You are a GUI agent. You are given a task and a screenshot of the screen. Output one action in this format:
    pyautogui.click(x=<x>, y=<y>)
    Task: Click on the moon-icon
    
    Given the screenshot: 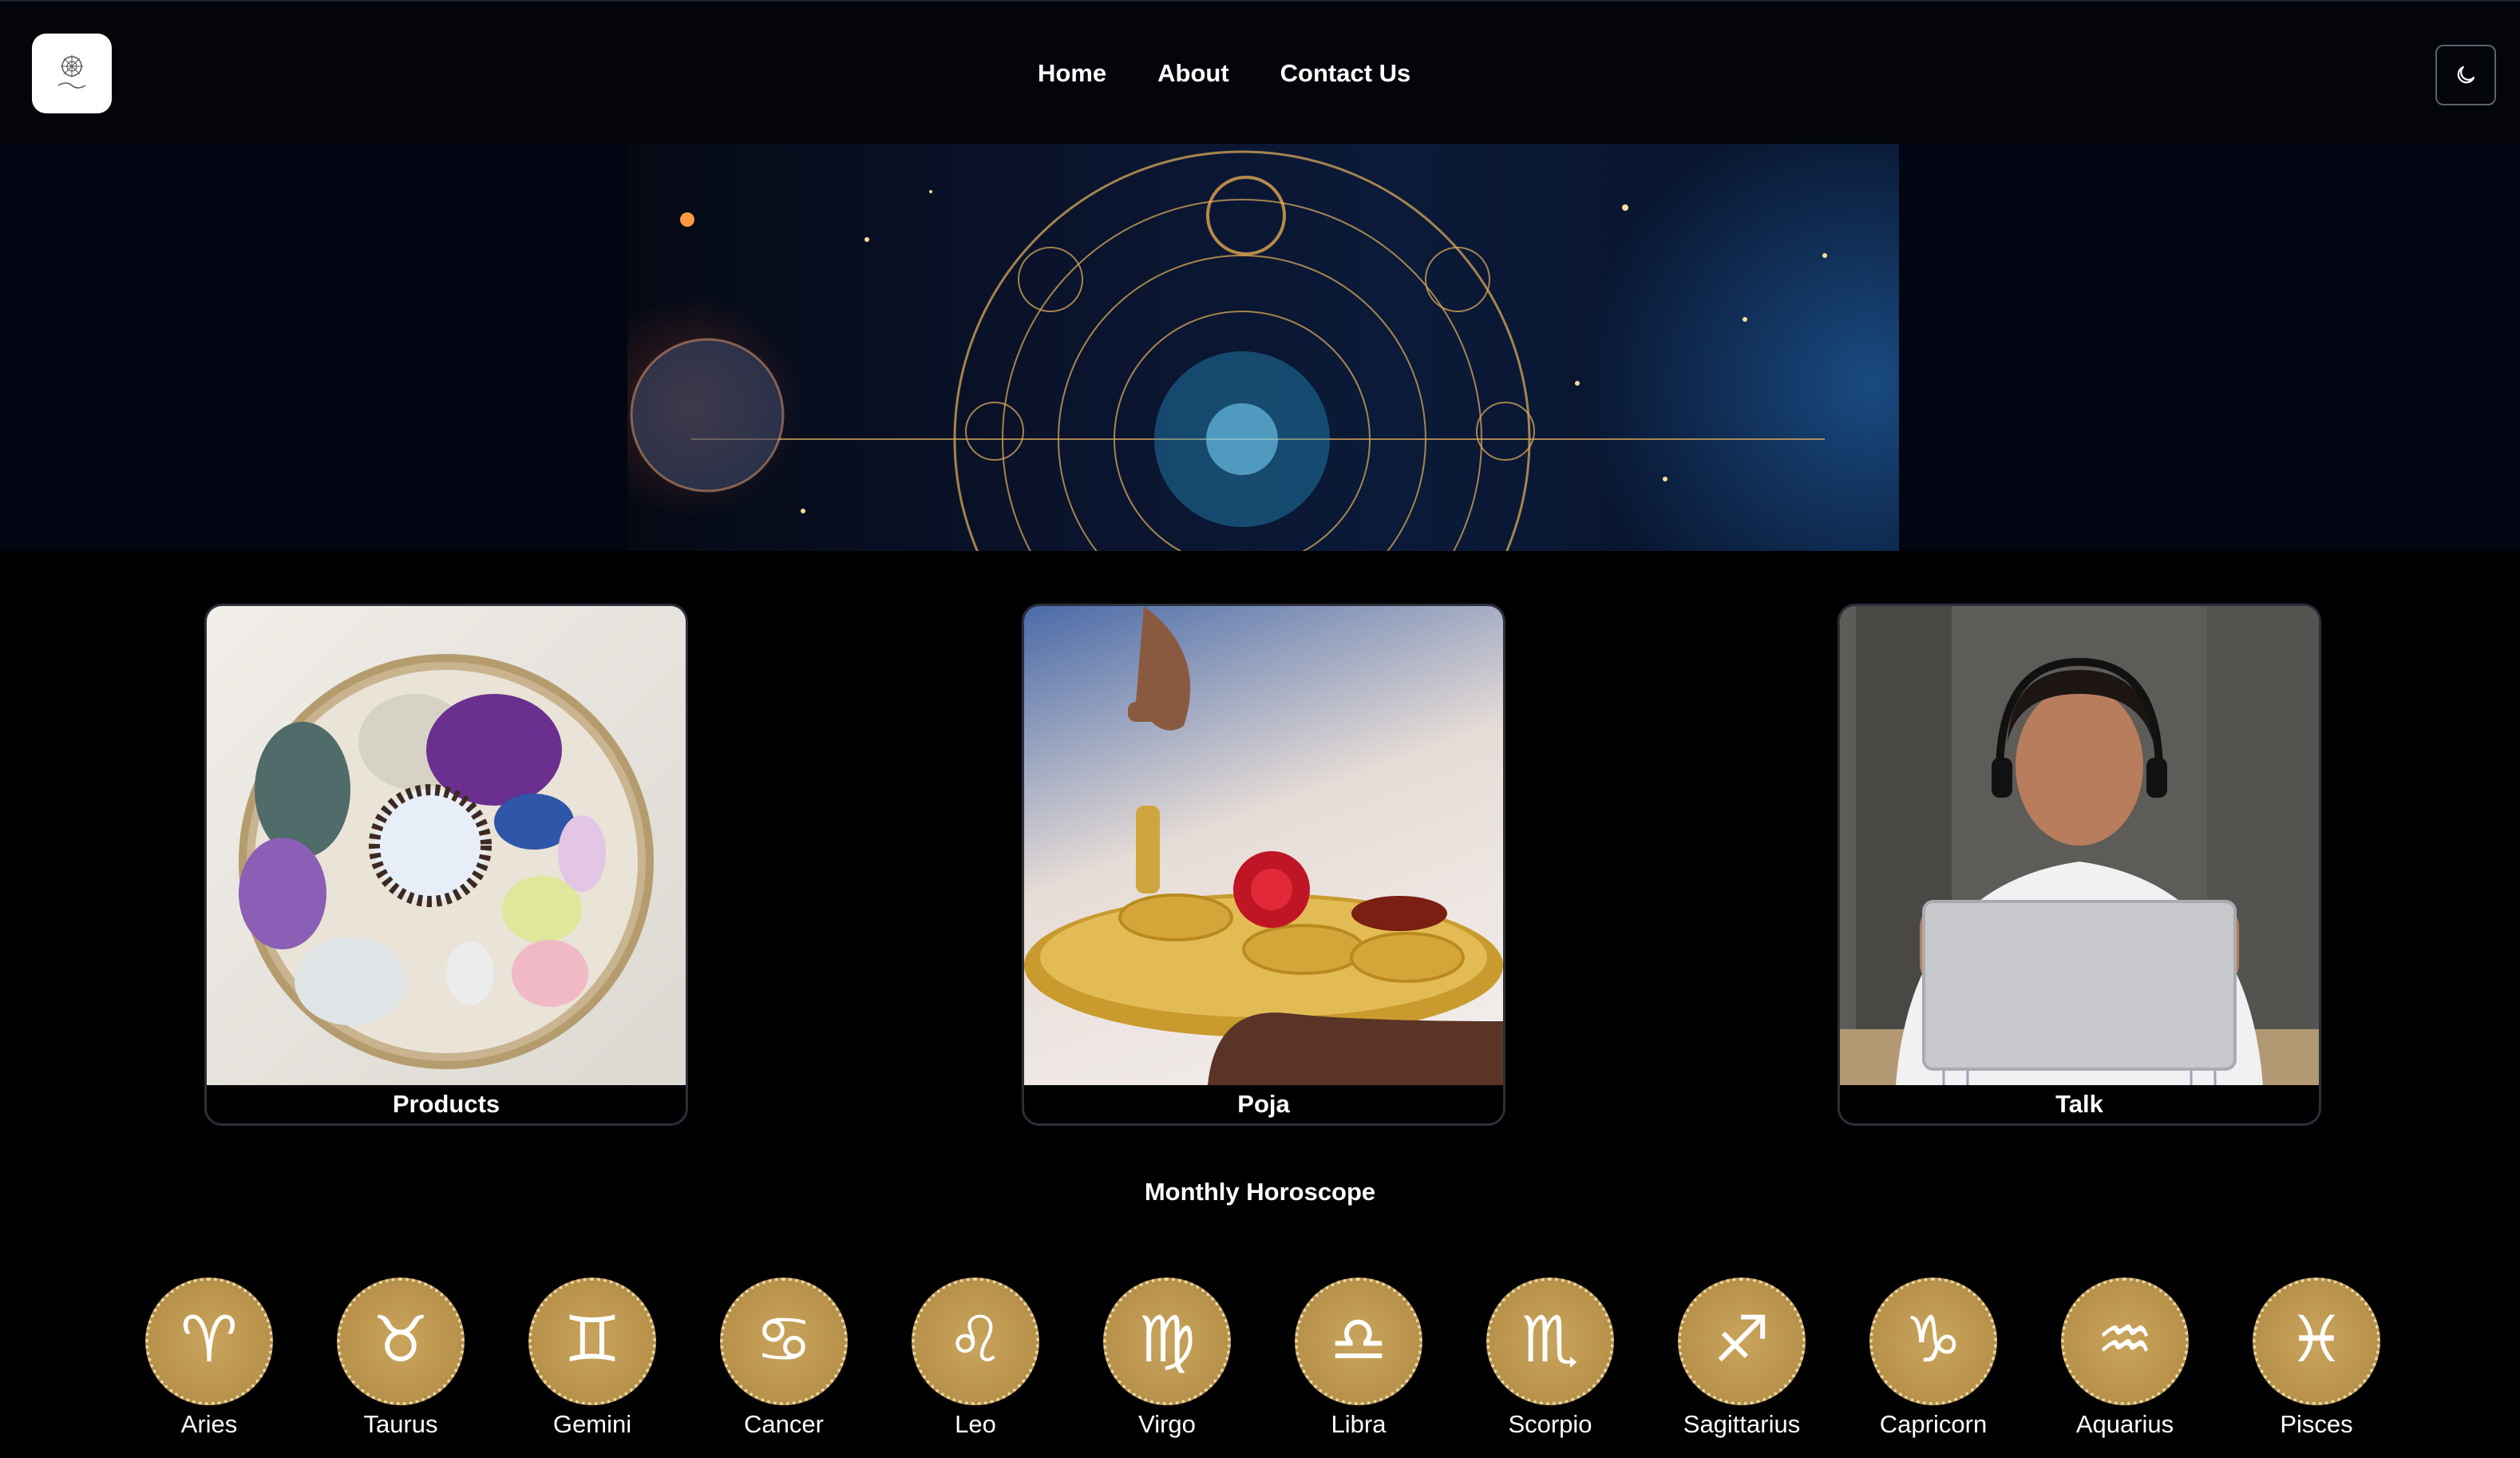 What is the action you would take?
    pyautogui.click(x=2466, y=74)
    